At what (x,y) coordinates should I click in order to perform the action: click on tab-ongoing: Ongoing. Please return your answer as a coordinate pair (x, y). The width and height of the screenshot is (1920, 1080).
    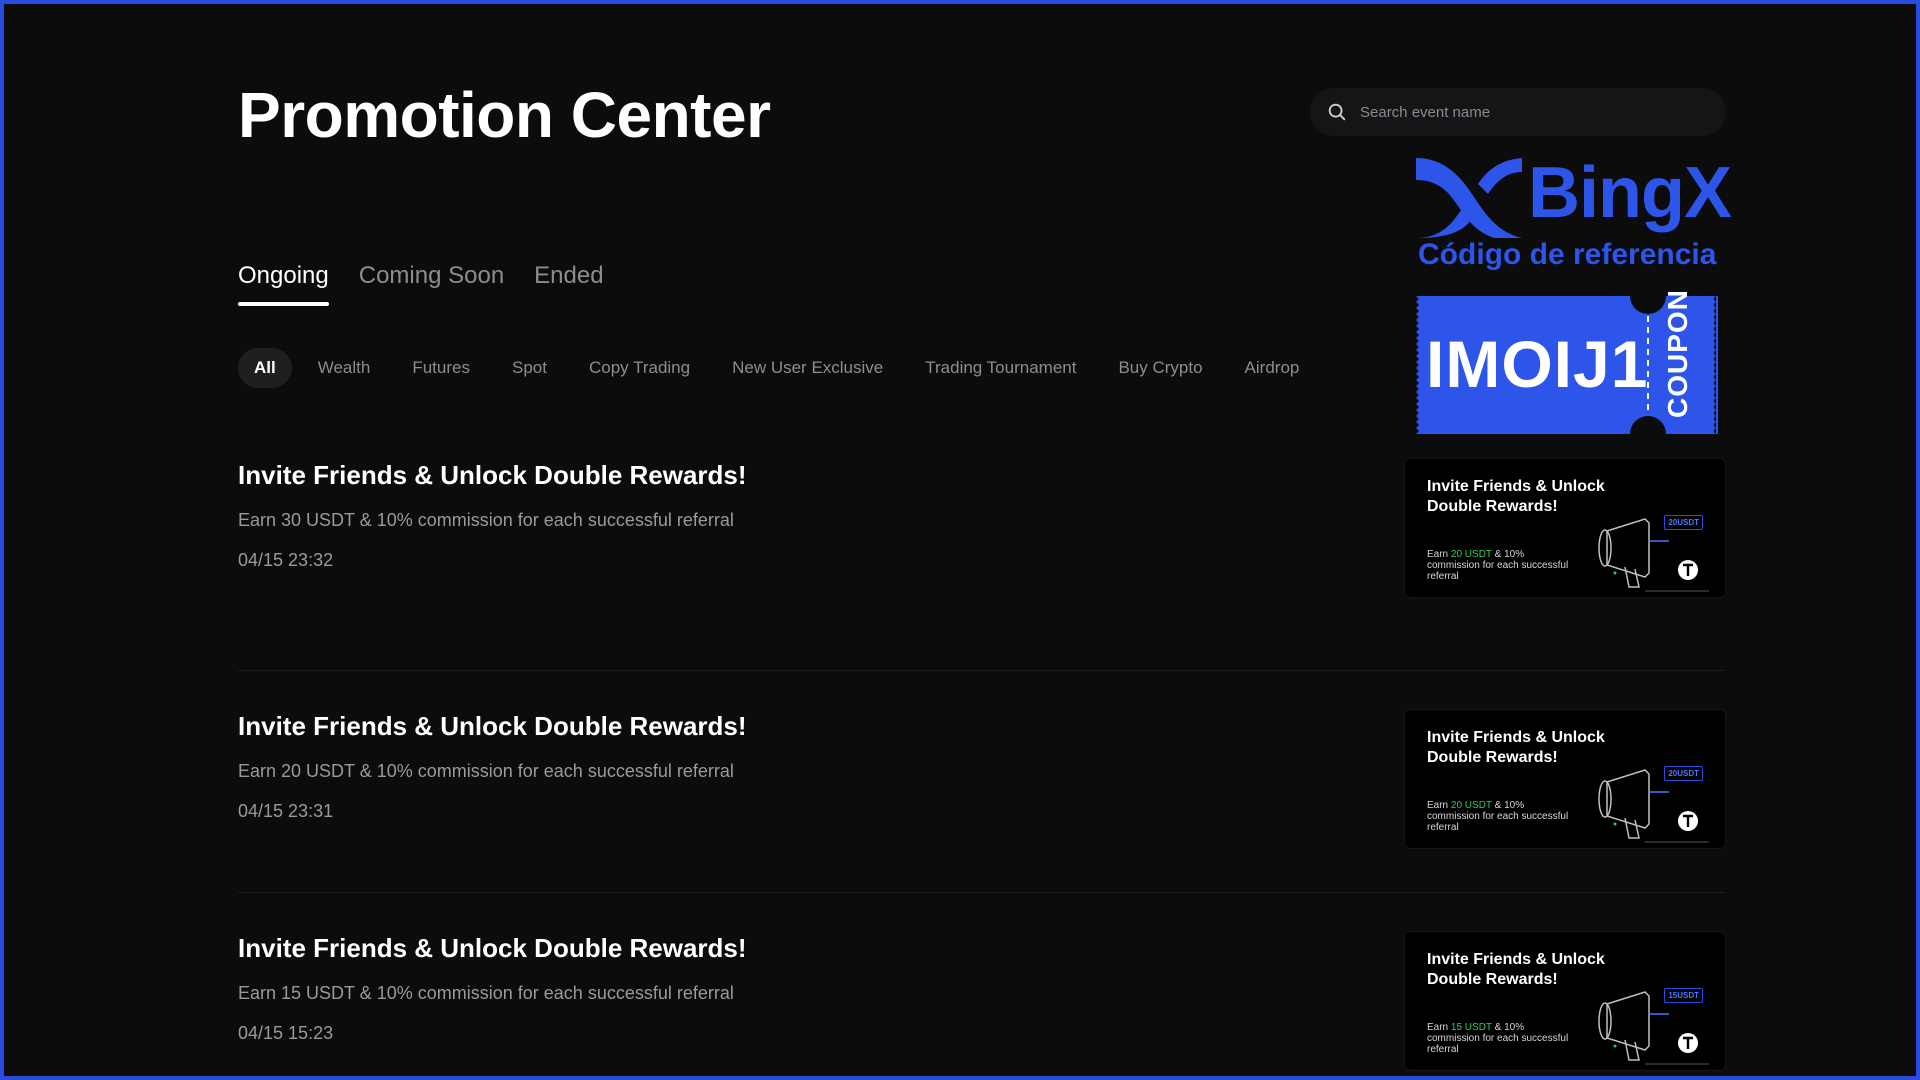
    Looking at the image, I should click on (283, 284).